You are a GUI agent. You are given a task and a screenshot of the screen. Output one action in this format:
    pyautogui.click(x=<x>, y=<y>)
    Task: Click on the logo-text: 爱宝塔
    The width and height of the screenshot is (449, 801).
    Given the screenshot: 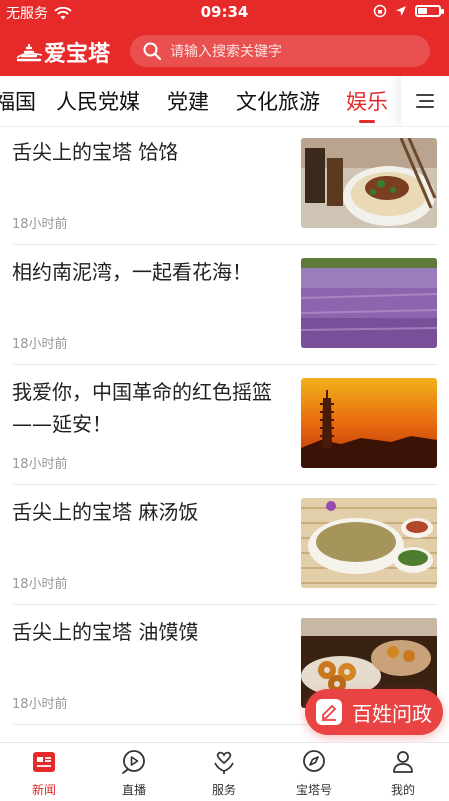 What is the action you would take?
    pyautogui.click(x=77, y=54)
    